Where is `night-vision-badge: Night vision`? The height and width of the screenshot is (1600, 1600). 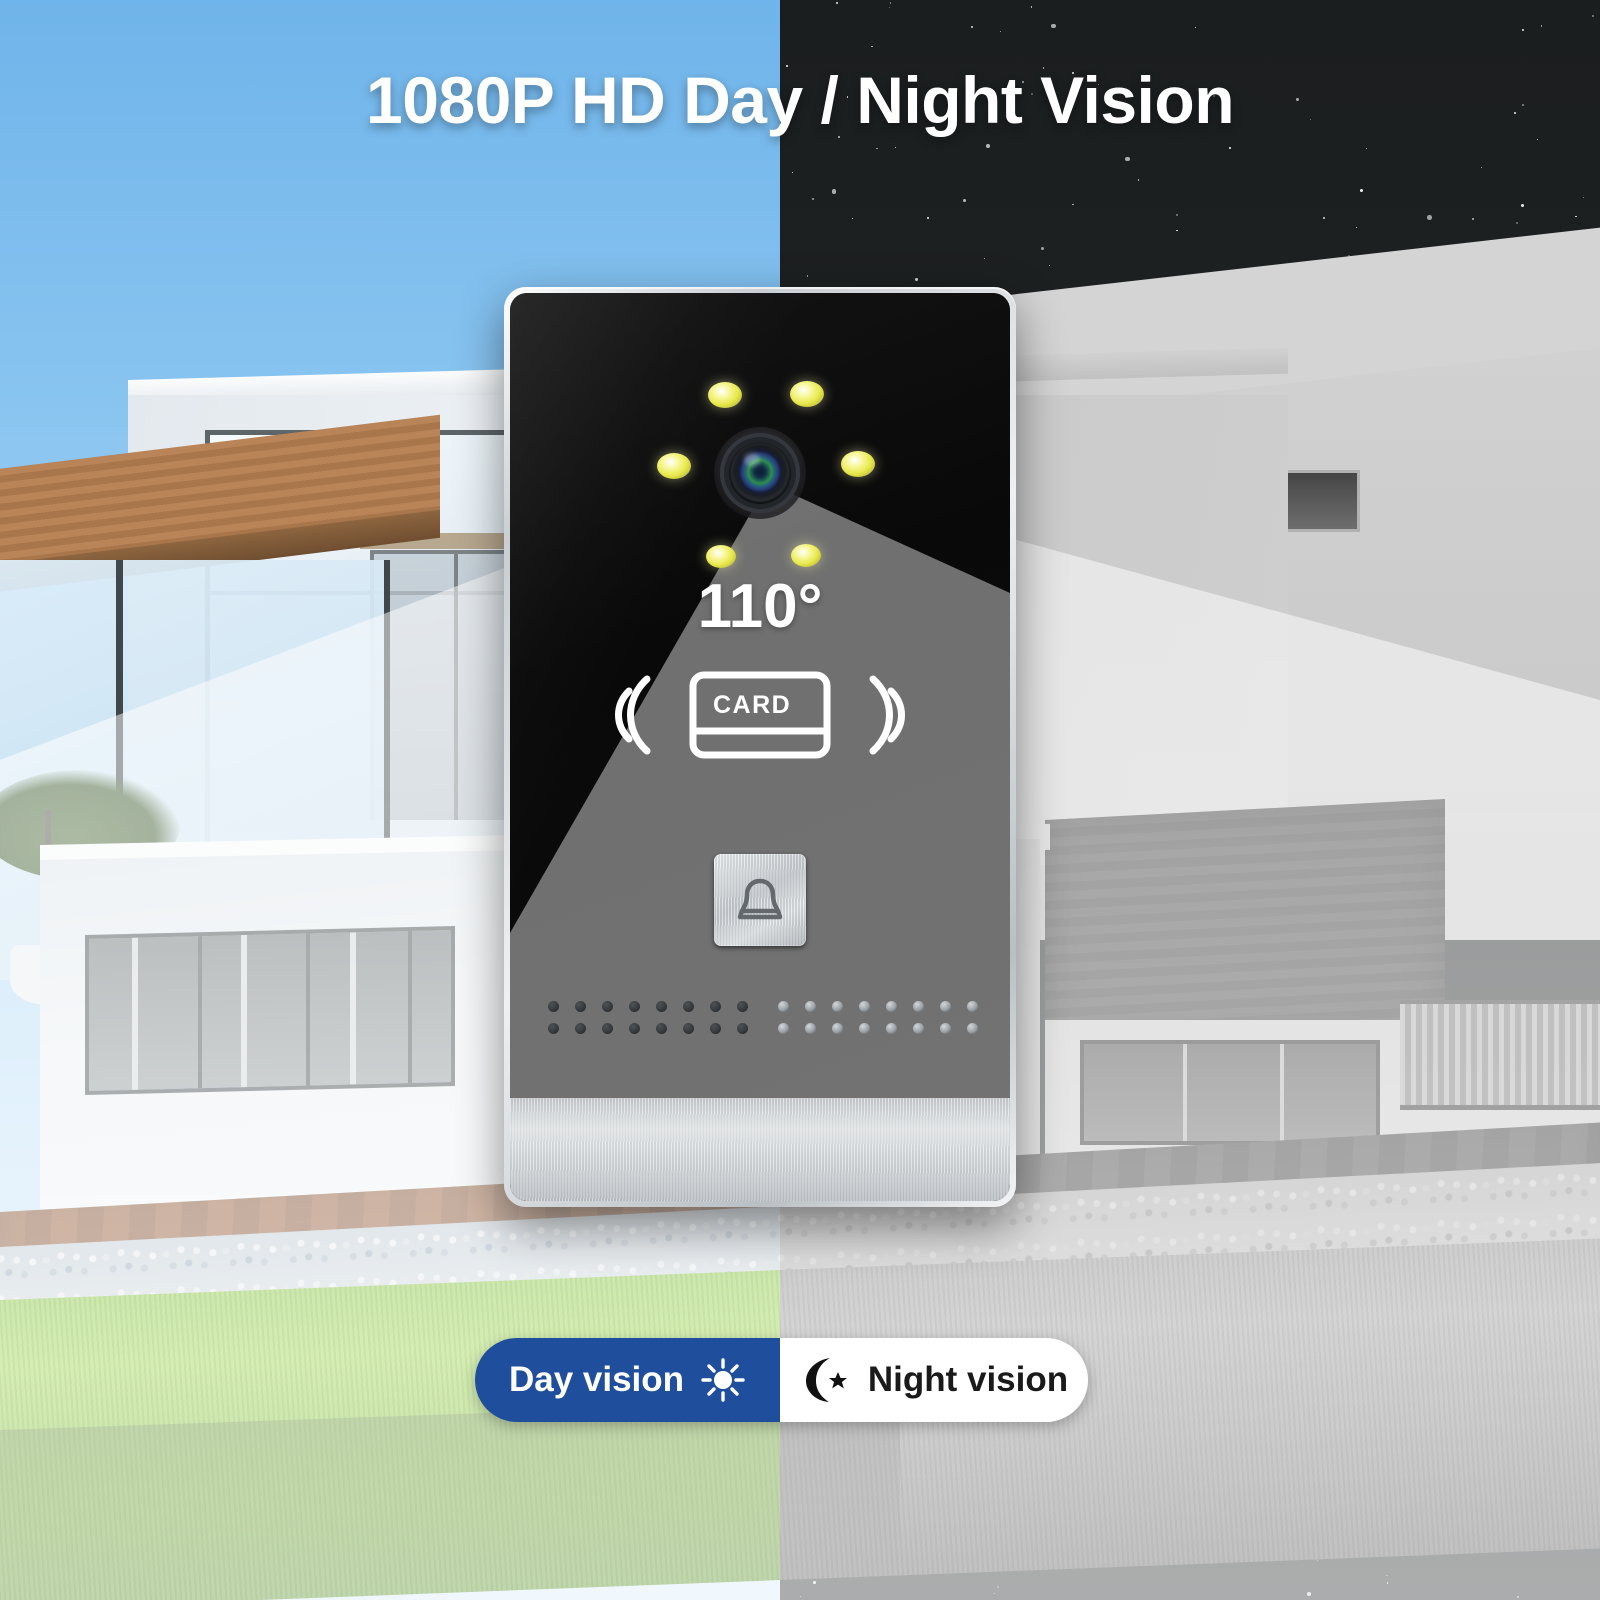
night-vision-badge: Night vision is located at coordinates (934, 1380).